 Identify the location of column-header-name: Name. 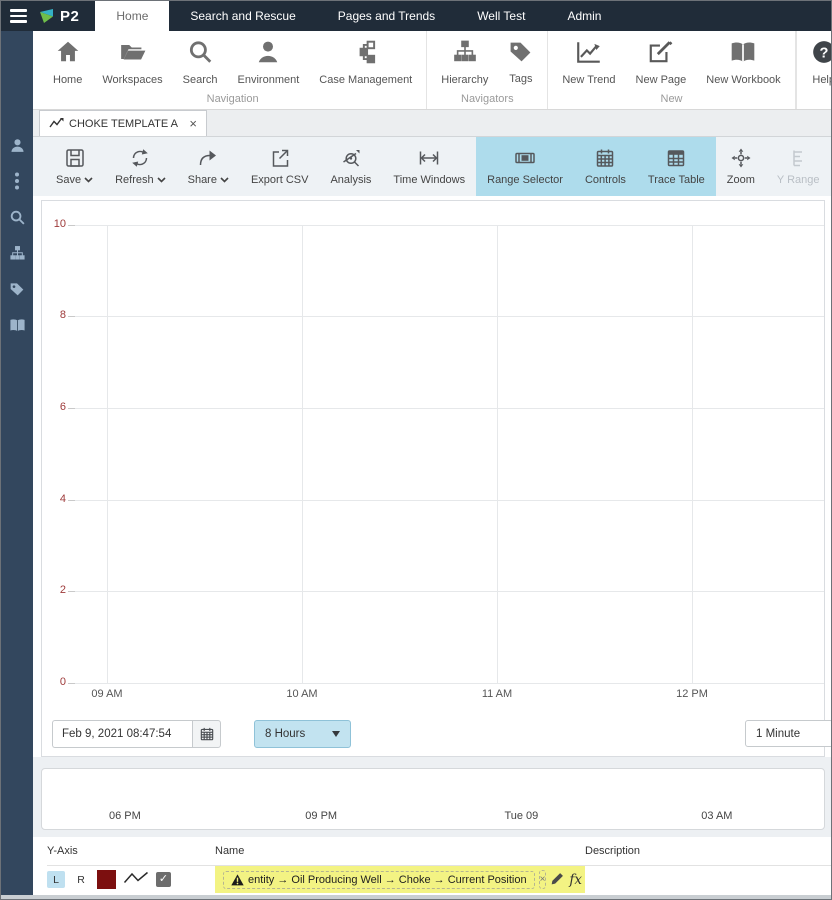
(230, 851).